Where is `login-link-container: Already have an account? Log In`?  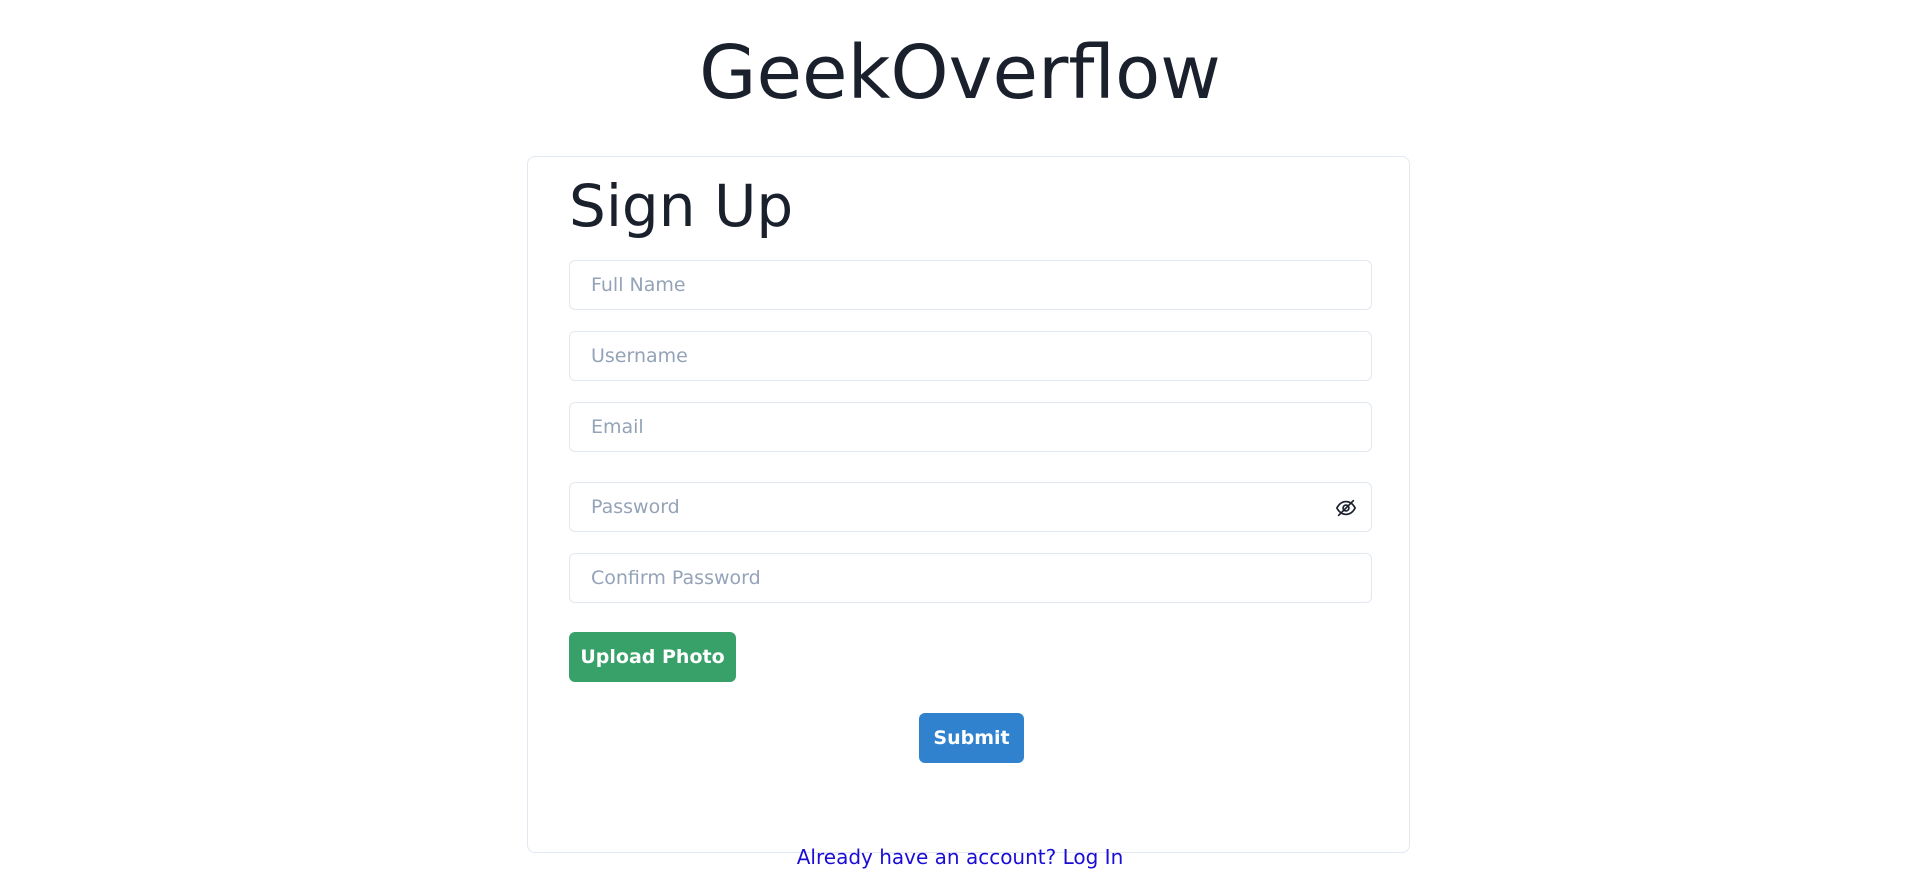
login-link-container: Already have an account? Log In is located at coordinates (960, 857).